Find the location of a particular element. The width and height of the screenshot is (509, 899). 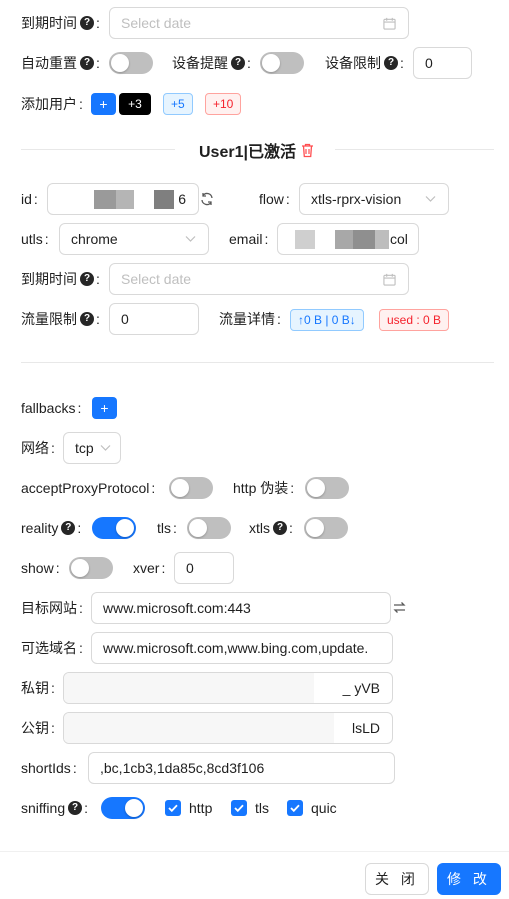

accept-proxy-switch is located at coordinates (191, 488).